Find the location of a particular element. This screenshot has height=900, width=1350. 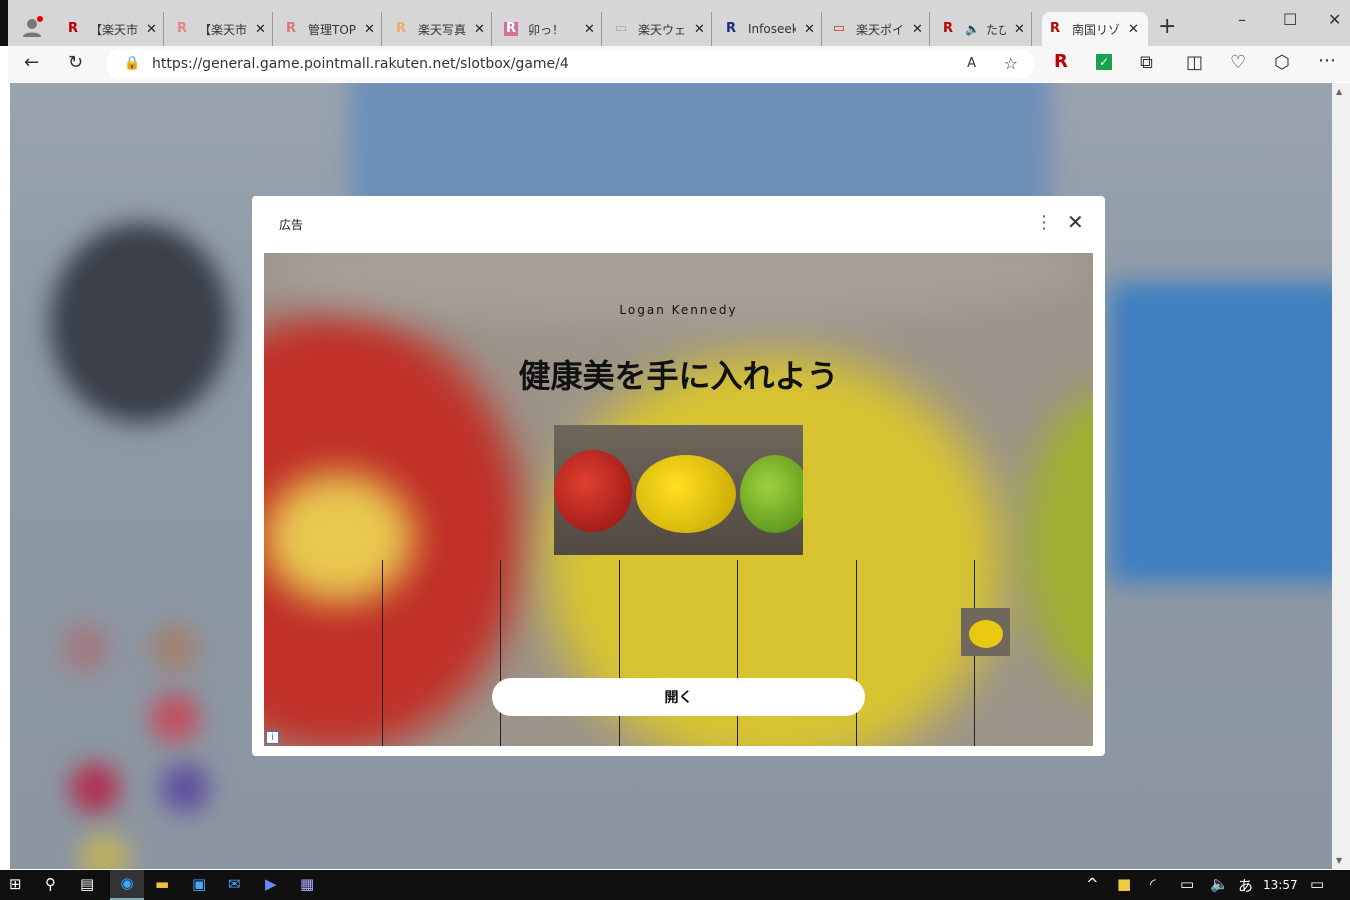

check-extension-icon: ✓ is located at coordinates (1104, 62).